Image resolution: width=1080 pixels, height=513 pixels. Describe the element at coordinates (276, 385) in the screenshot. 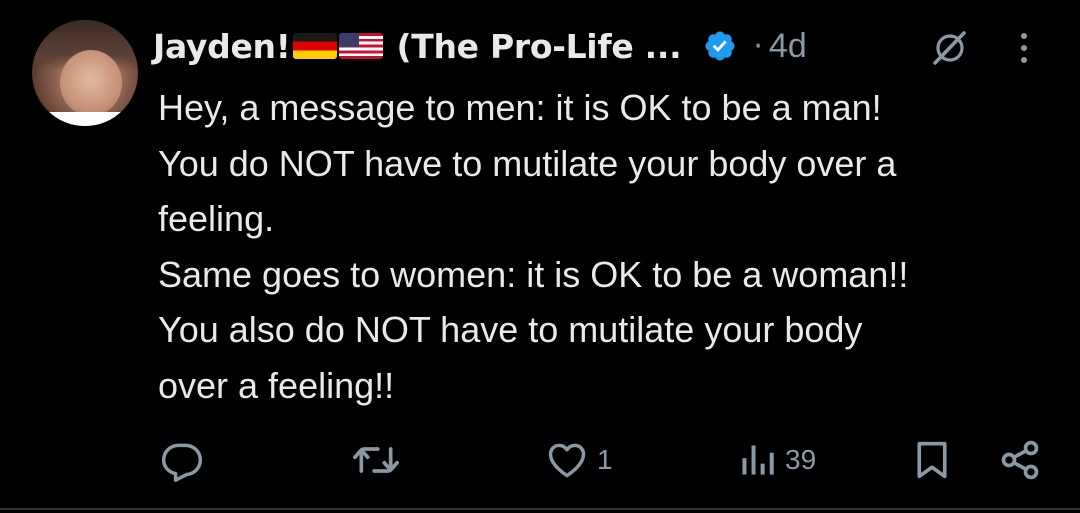

I see `tweet-text-line: over a feeling!!` at that location.